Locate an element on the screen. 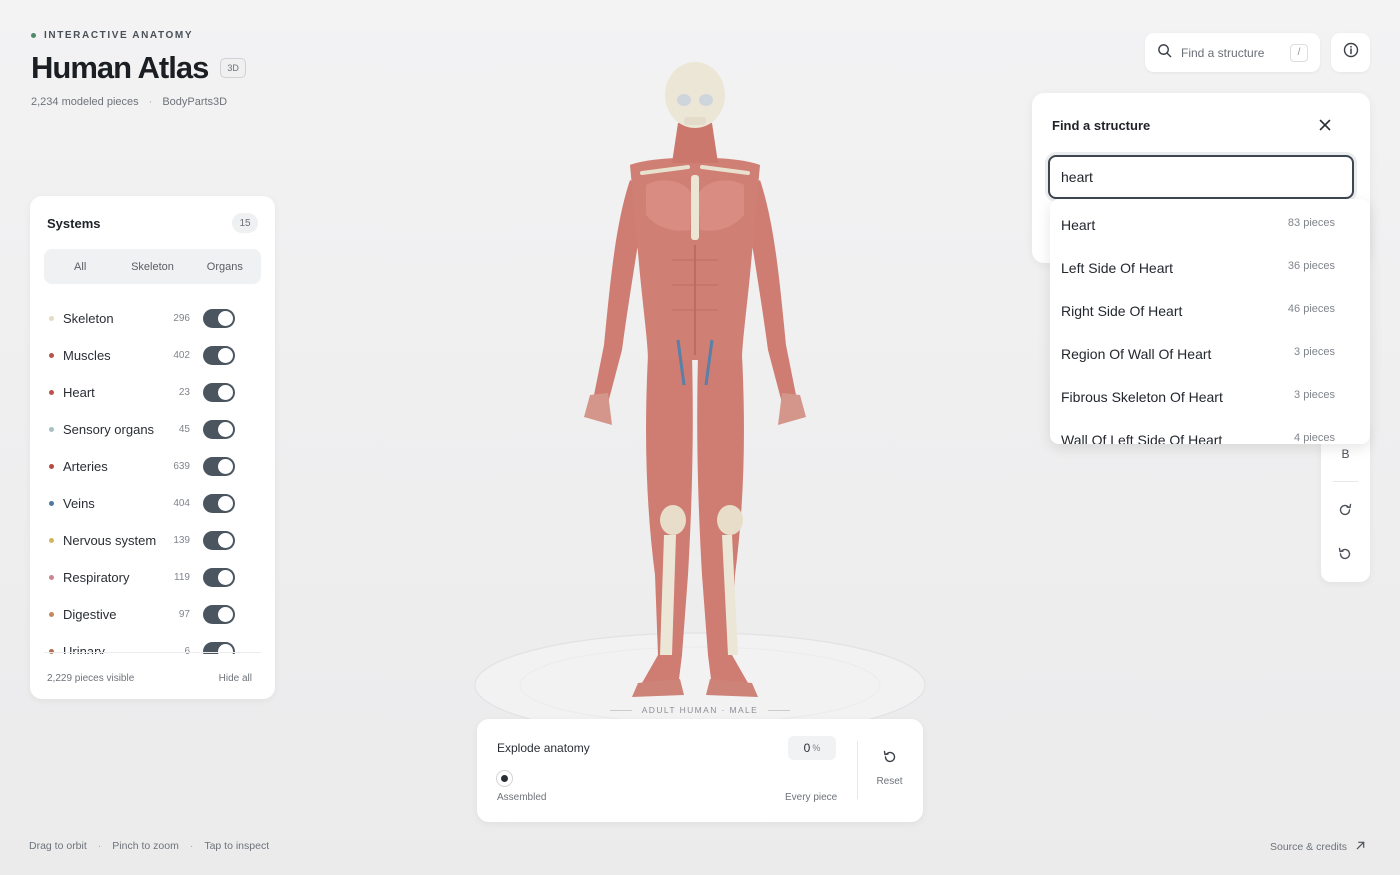 Image resolution: width=1400 pixels, height=875 pixels. external-link-icon is located at coordinates (1360, 847).